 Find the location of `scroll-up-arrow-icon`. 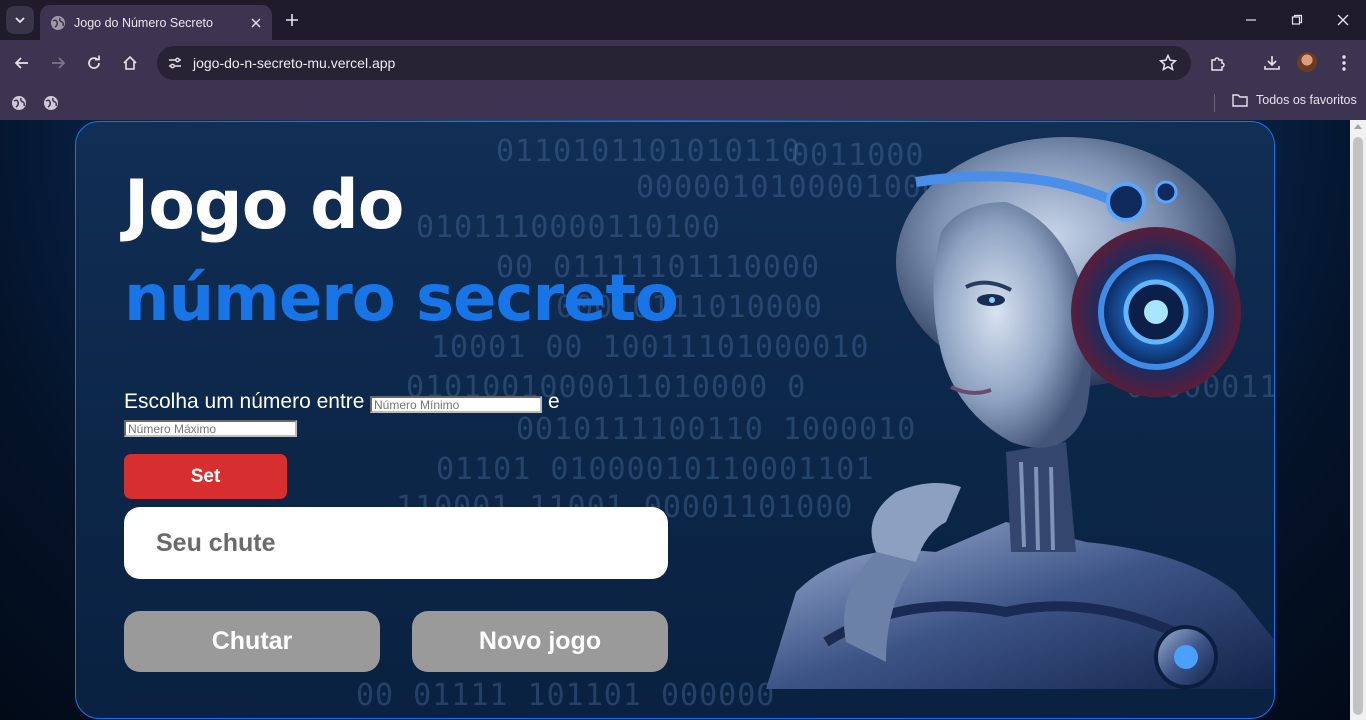

scroll-up-arrow-icon is located at coordinates (1358, 126).